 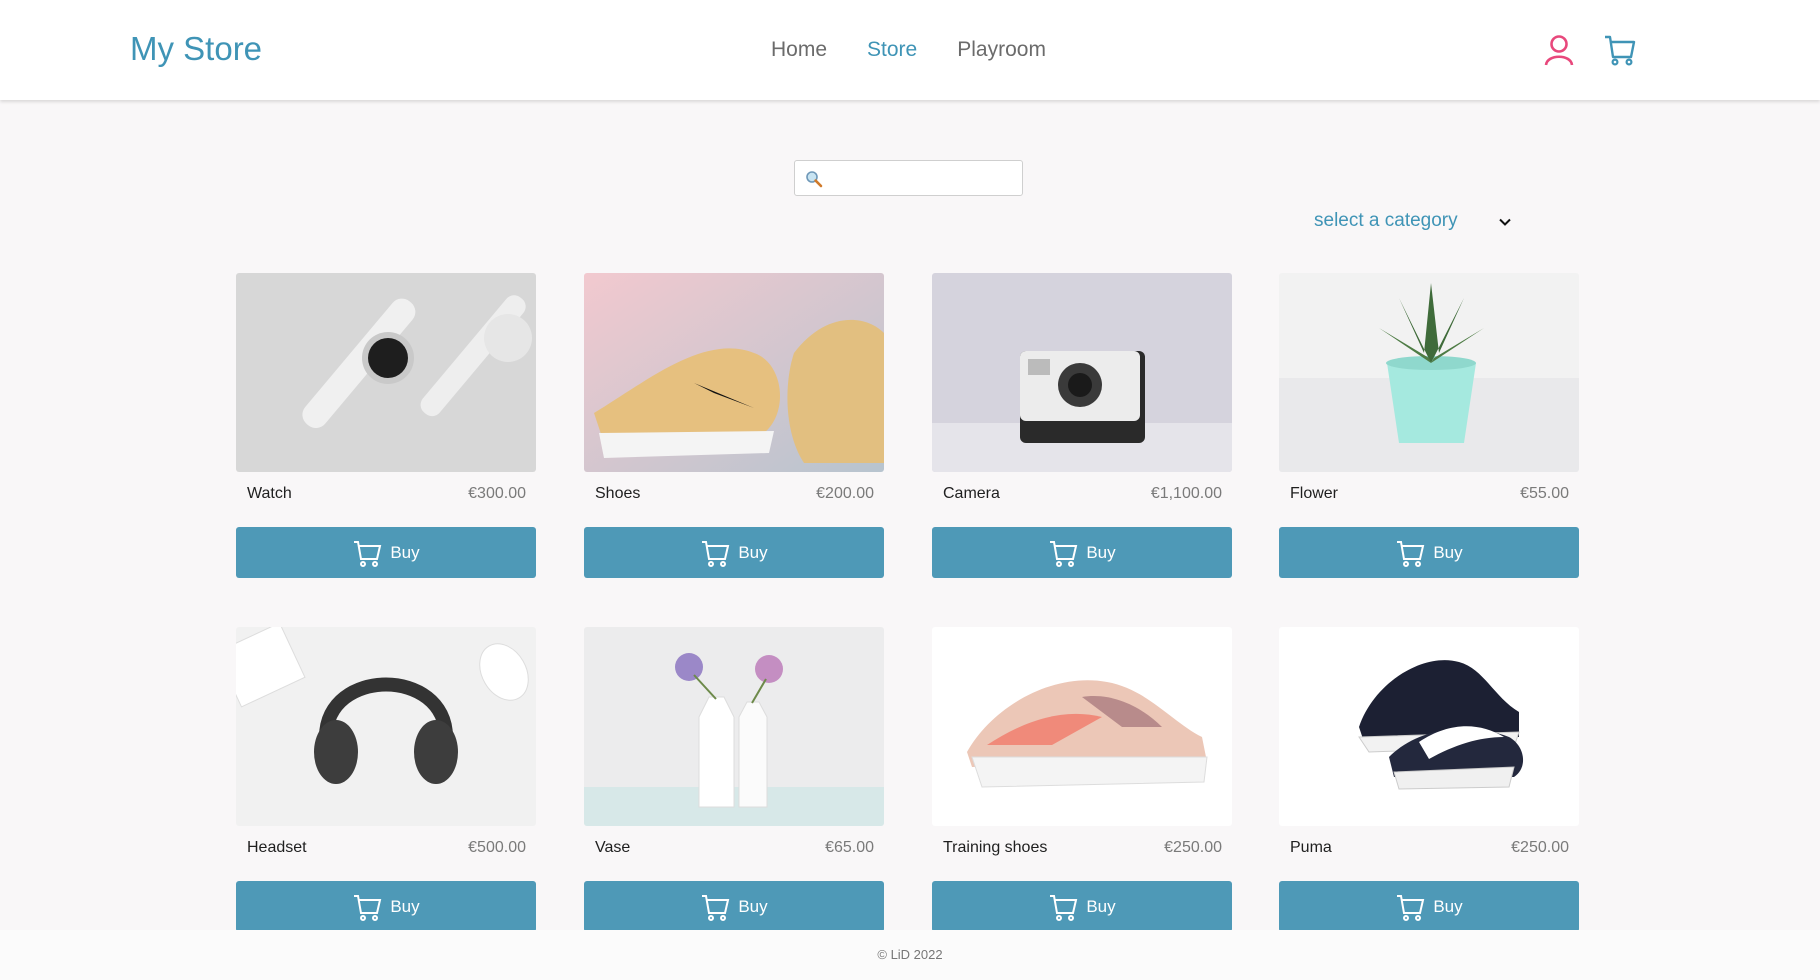 I want to click on watch-photo, so click(x=386, y=372).